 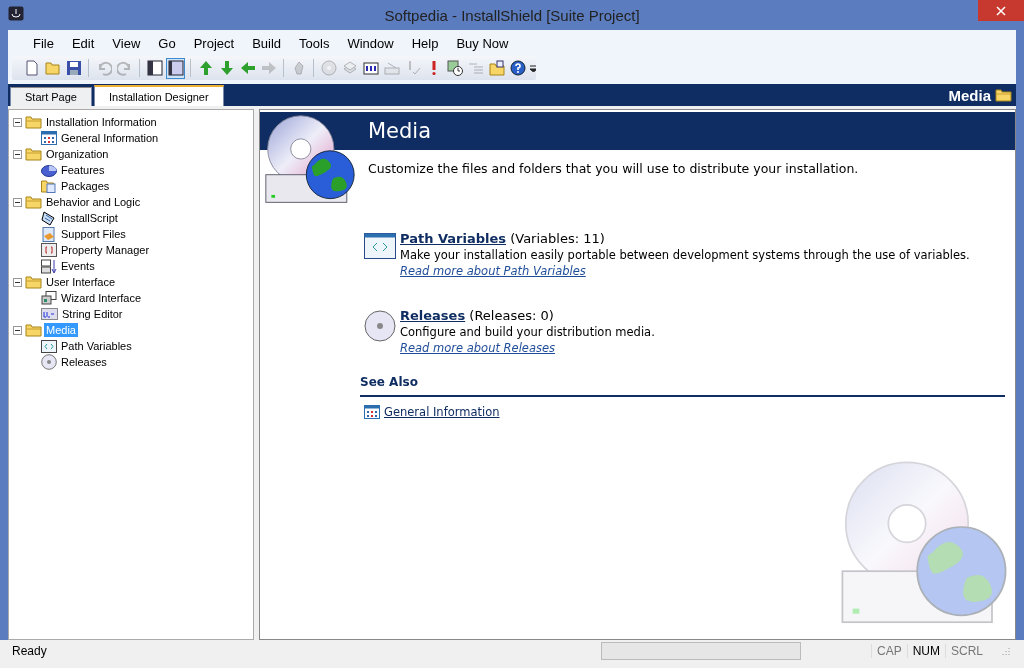 I want to click on tree-item: Path Variables, so click(x=96, y=346).